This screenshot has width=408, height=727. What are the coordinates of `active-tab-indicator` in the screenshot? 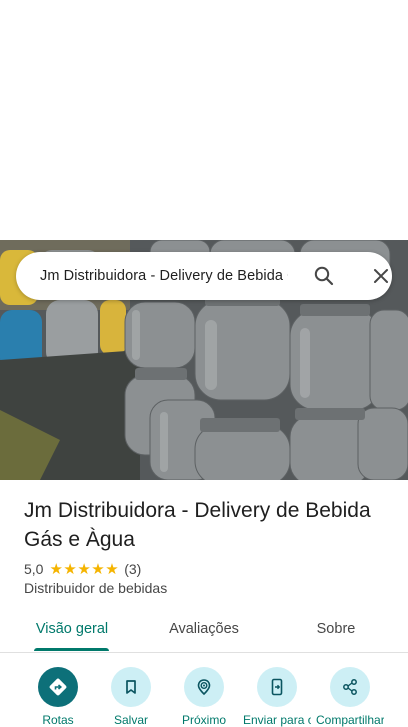 It's located at (71, 649).